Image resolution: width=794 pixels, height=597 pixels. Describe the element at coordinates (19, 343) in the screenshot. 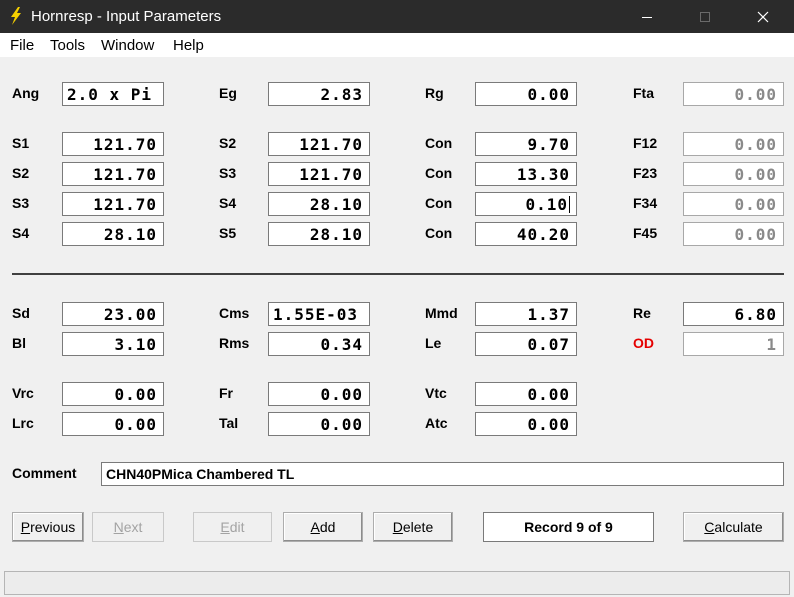

I see `bl-label: Bl` at that location.